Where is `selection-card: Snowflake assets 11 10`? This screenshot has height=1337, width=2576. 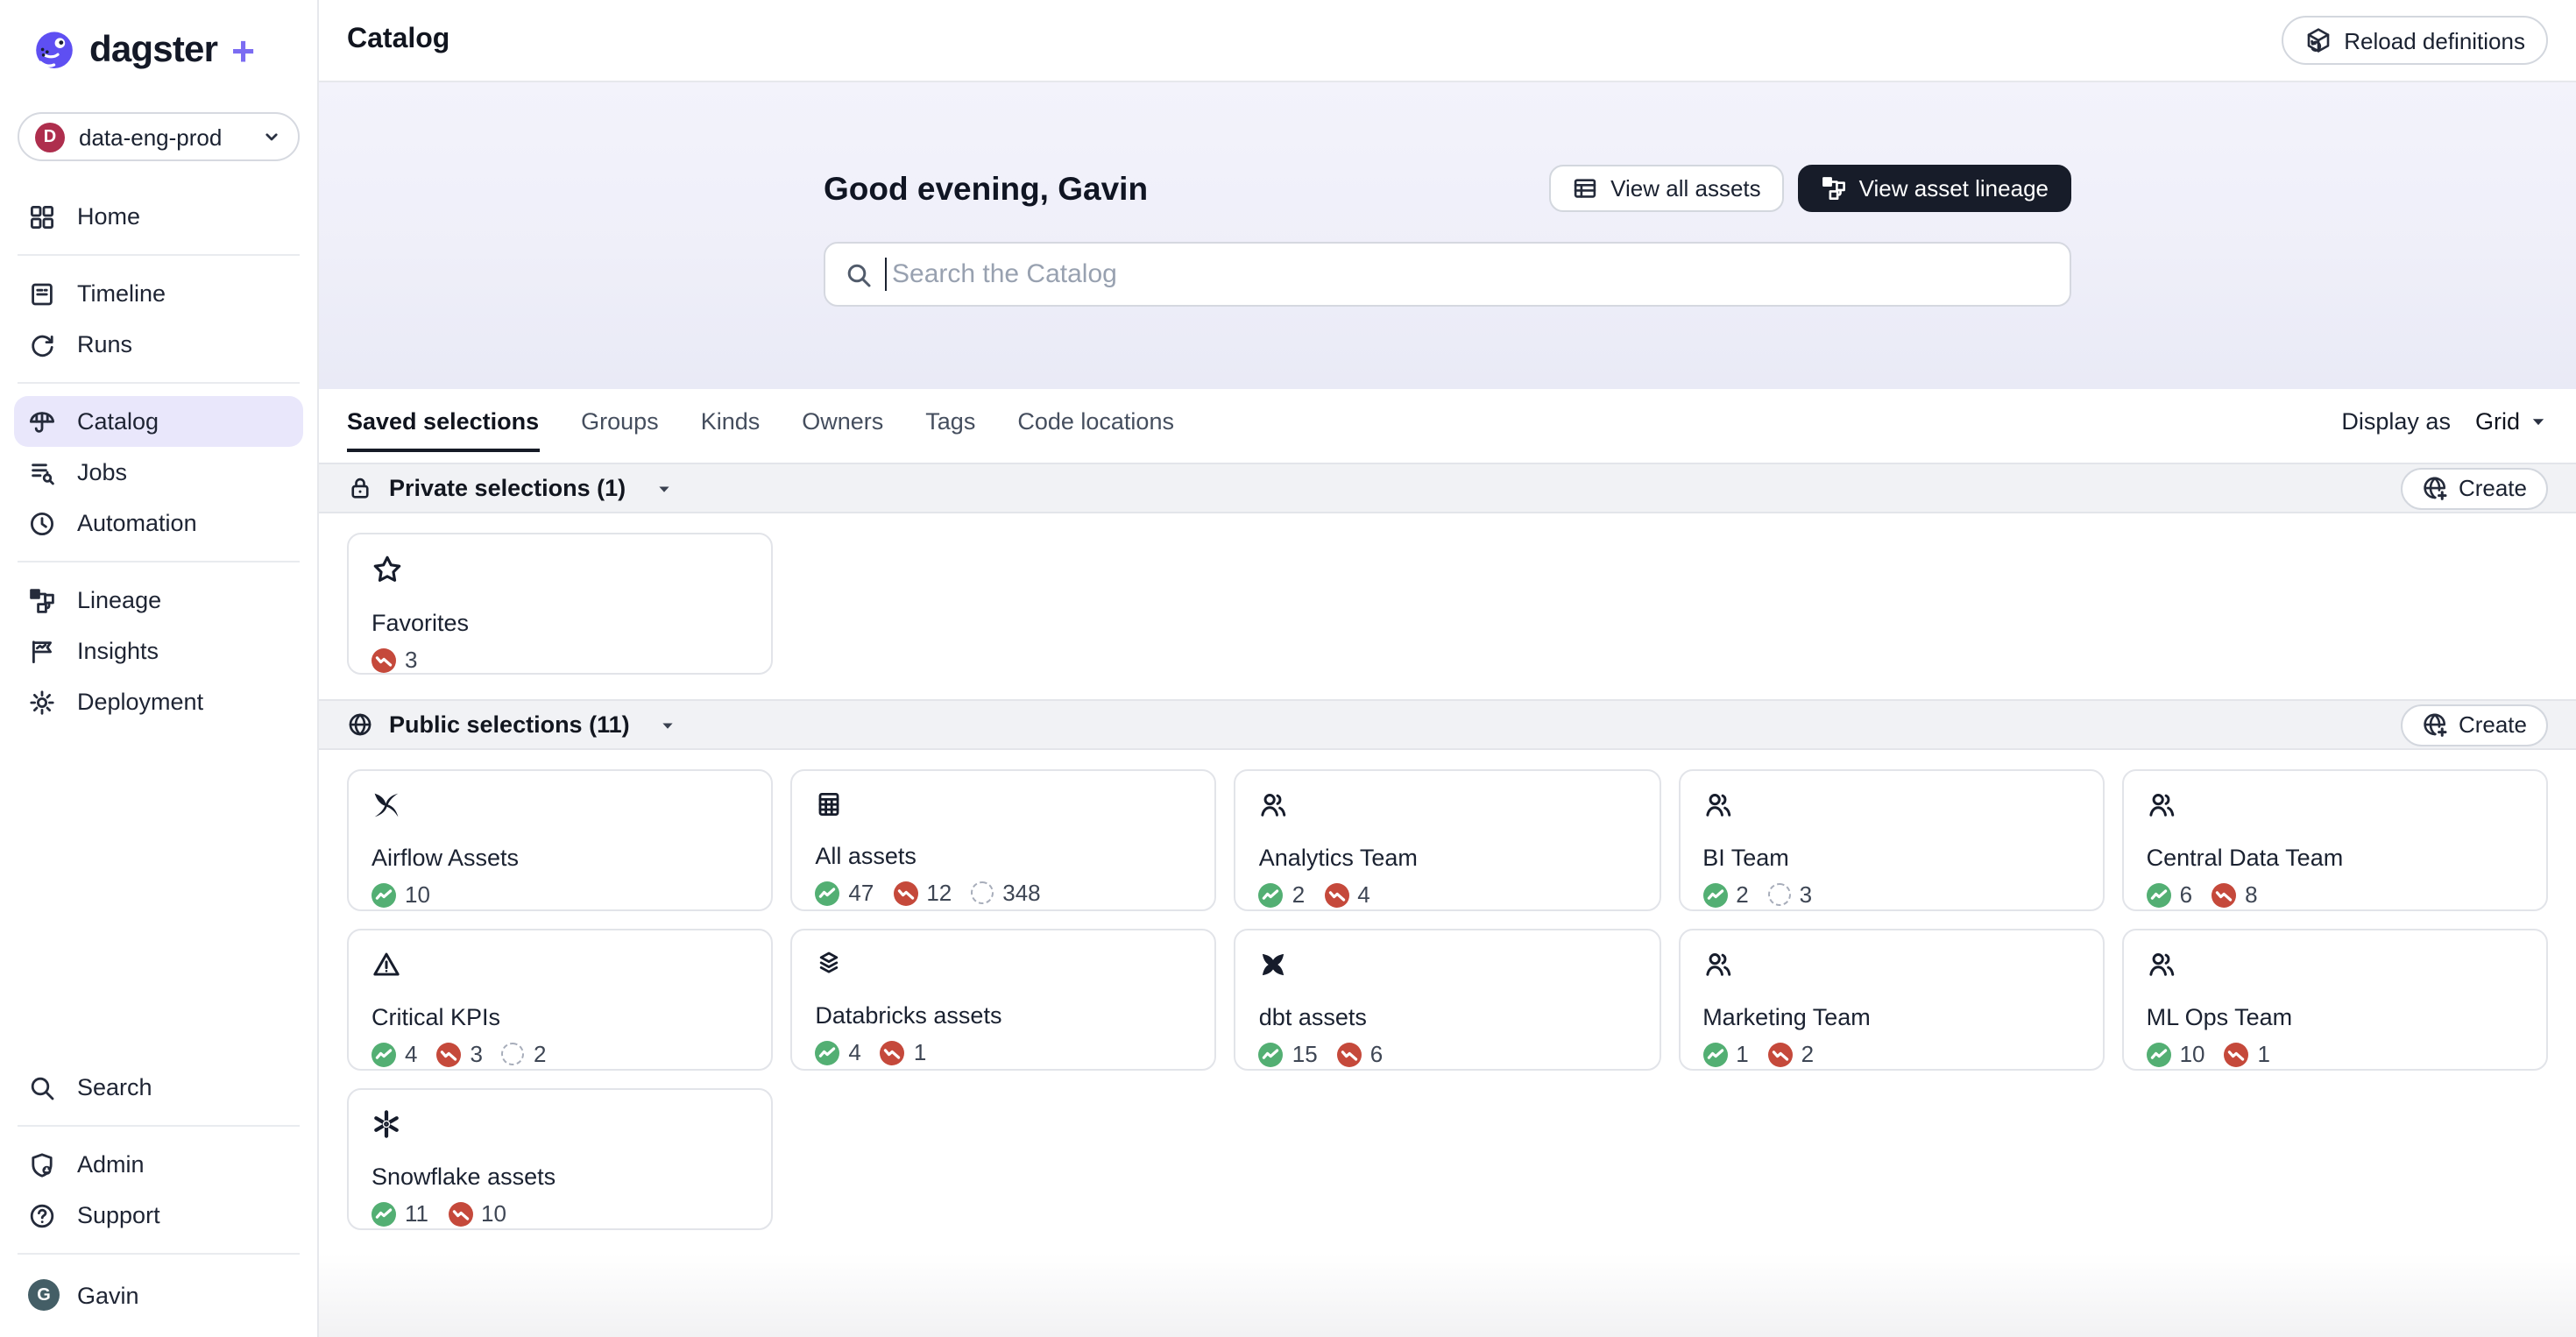
selection-card: Snowflake assets 11 10 is located at coordinates (560, 1159).